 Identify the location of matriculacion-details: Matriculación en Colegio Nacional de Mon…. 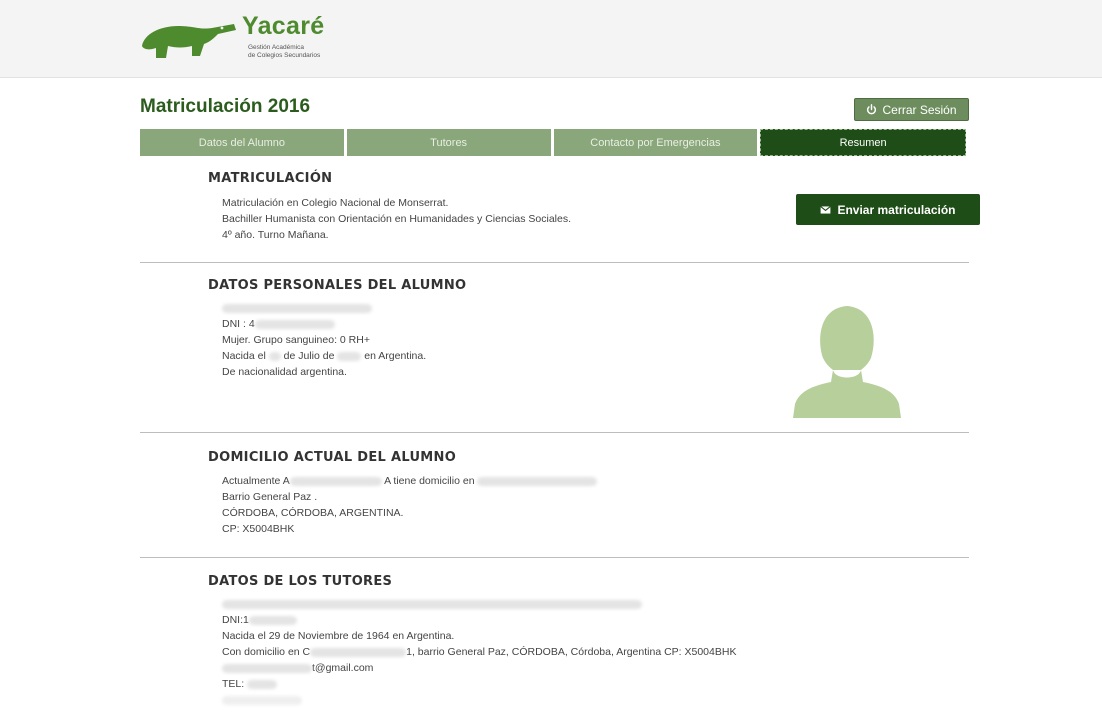
(397, 219).